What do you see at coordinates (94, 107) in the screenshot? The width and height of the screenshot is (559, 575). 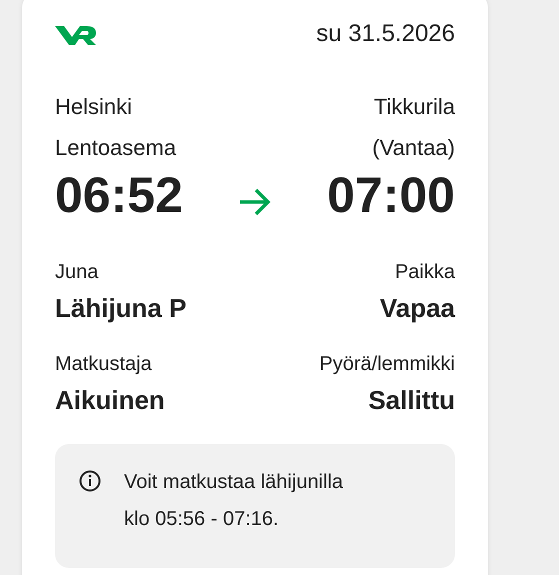 I see `departure-station: Helsinki` at bounding box center [94, 107].